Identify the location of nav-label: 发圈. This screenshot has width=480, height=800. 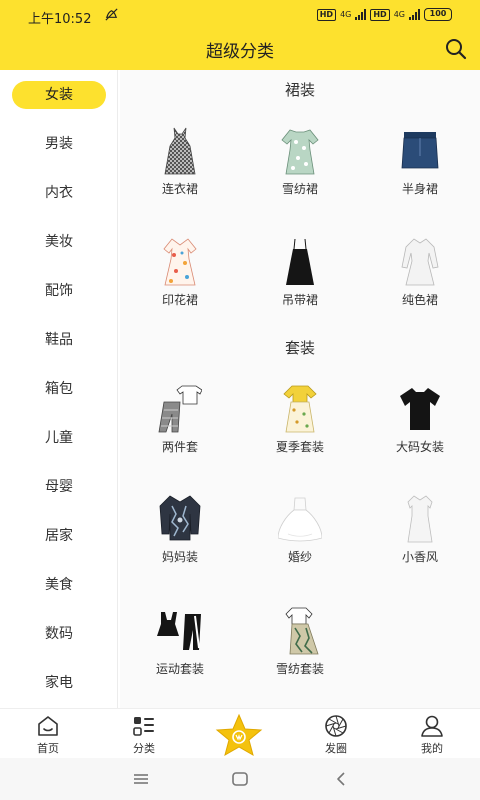
(336, 748).